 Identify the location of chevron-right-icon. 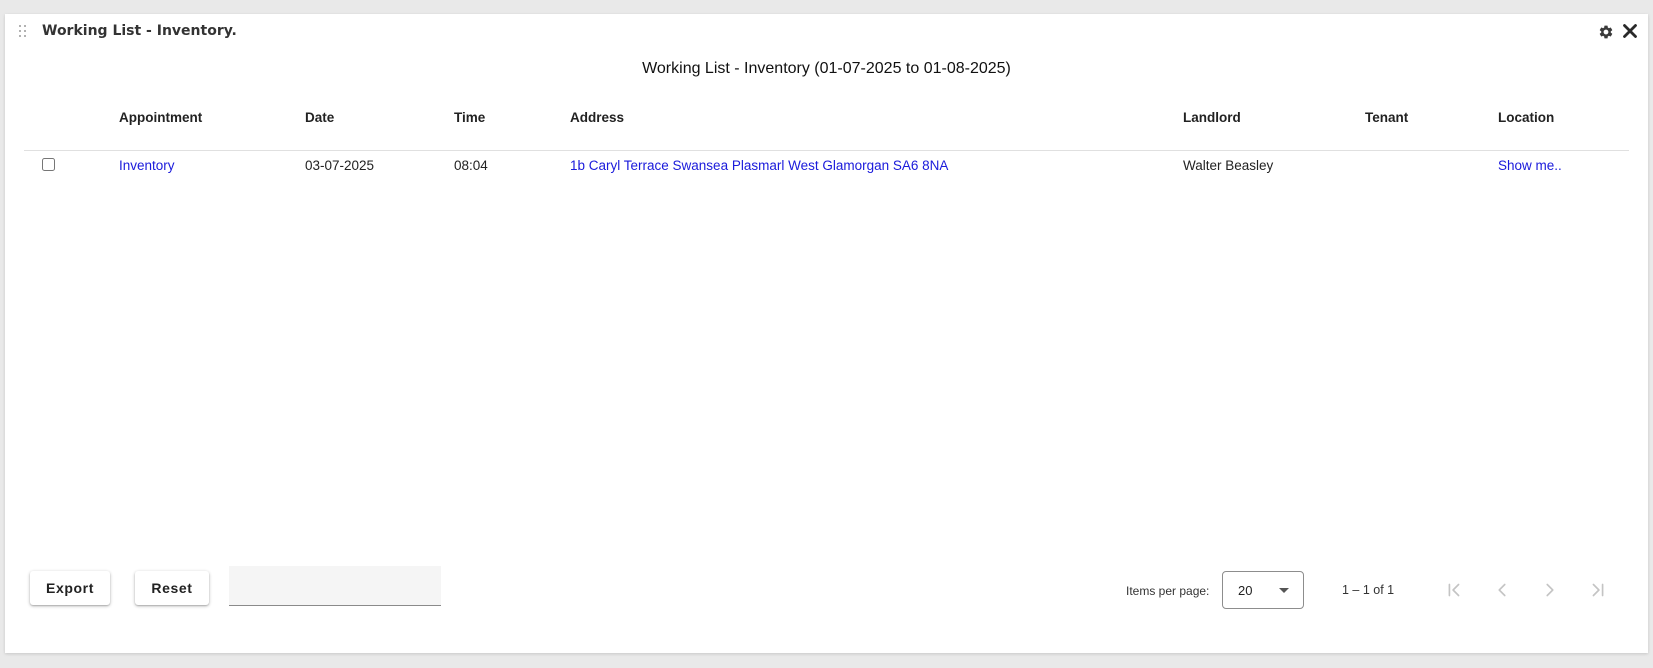
(1550, 590).